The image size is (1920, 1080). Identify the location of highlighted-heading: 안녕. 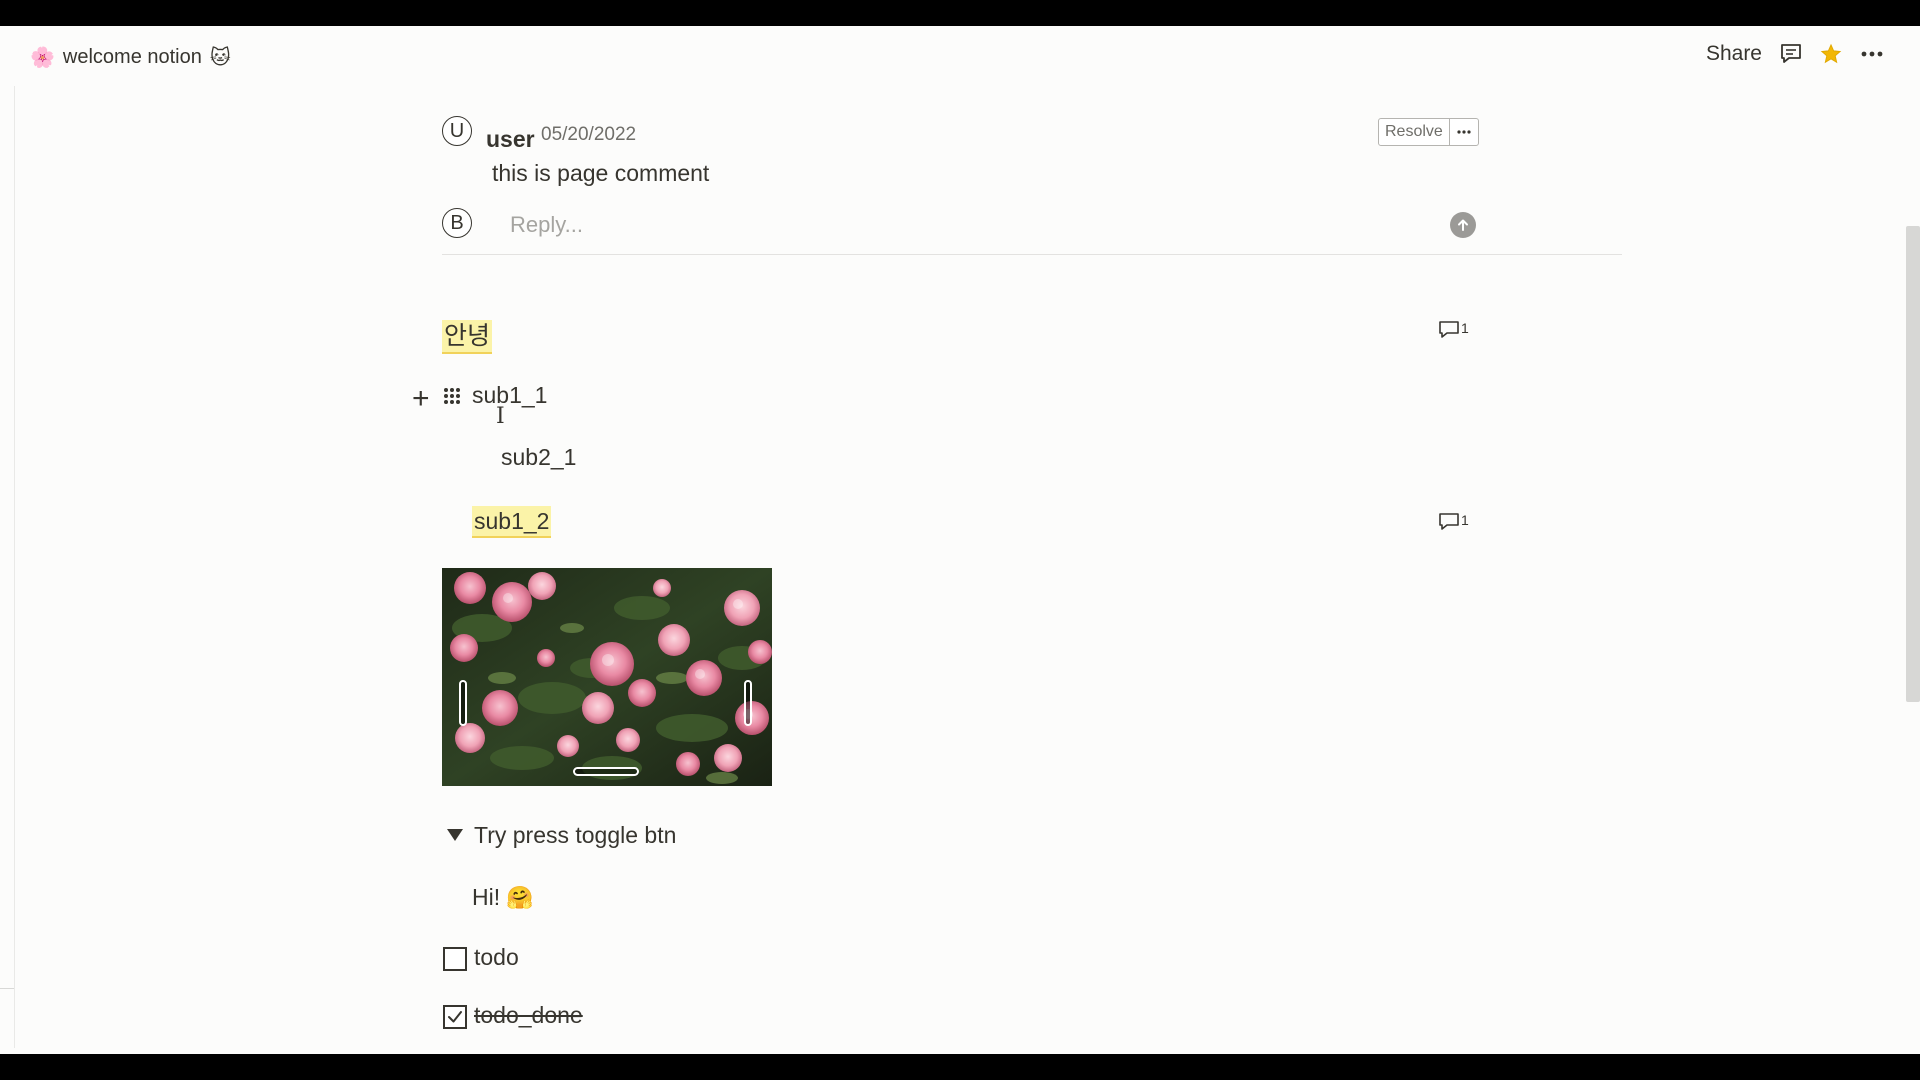
(467, 337).